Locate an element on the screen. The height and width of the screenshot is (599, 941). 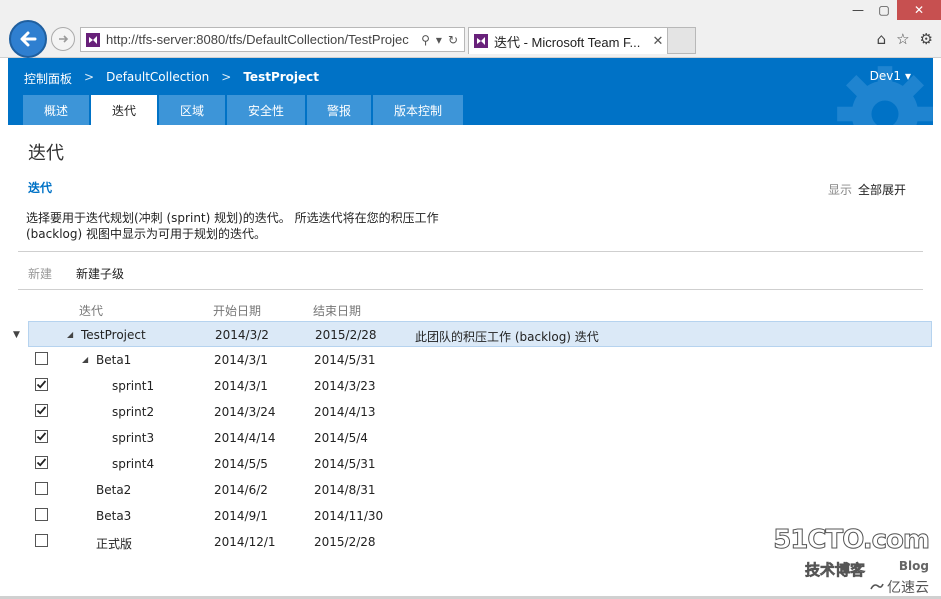
section-title: 迭代 is located at coordinates (40, 188).